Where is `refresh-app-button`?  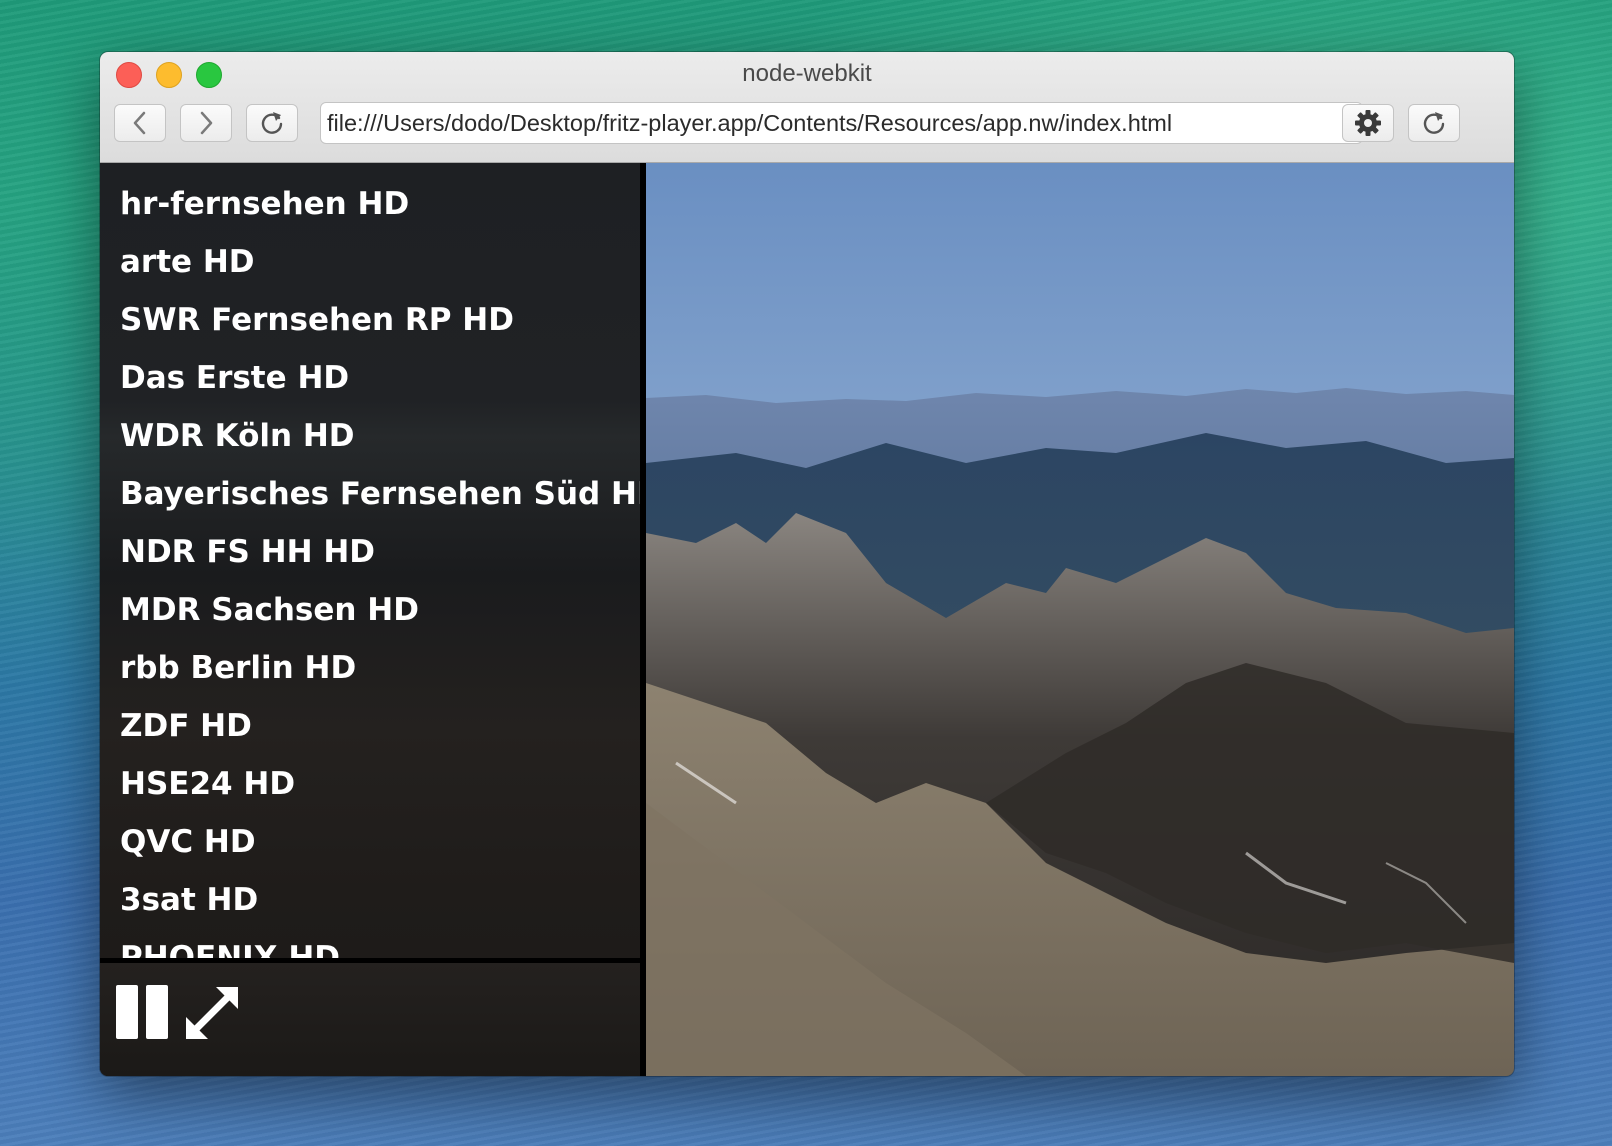
refresh-app-button is located at coordinates (1434, 123).